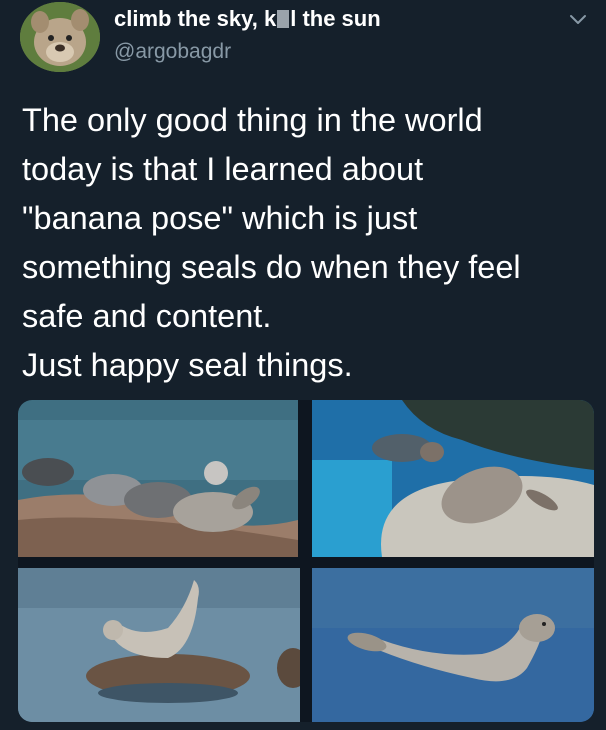  What do you see at coordinates (271, 267) in the screenshot?
I see `tweet-text-line: something seals do when they feel` at bounding box center [271, 267].